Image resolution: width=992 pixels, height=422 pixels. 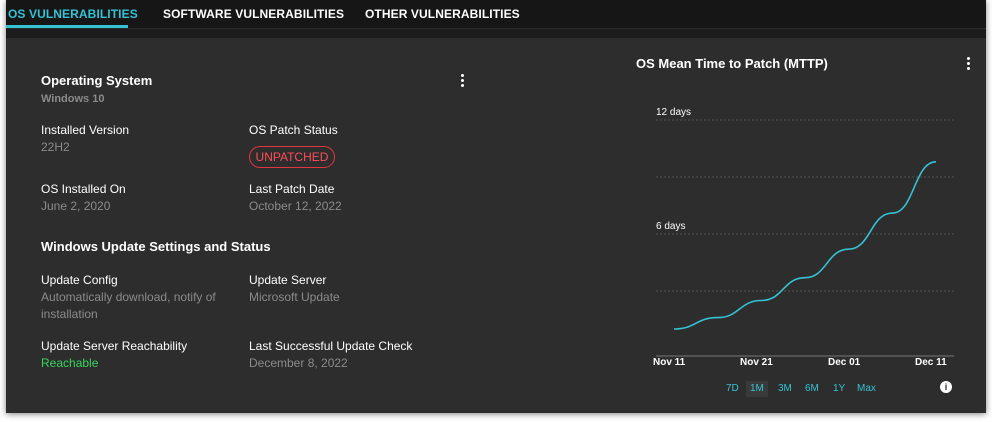 I want to click on tab-other-vulnerabilities: OTHER VULNERABILITIES, so click(x=442, y=14).